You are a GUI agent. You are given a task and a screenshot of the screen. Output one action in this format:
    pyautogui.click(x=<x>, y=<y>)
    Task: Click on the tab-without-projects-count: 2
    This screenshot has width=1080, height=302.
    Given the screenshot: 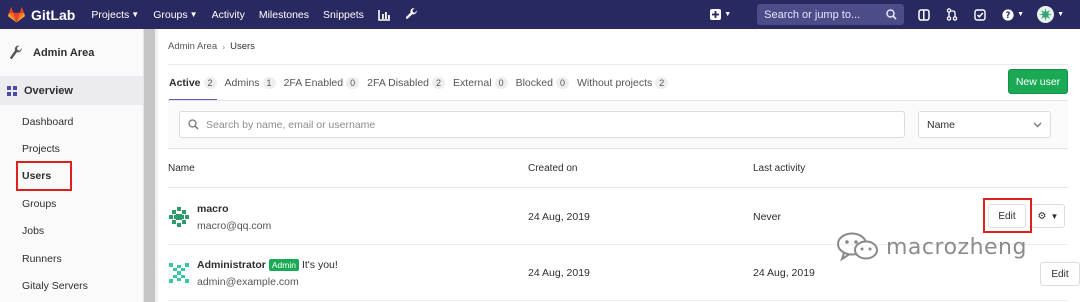 What is the action you would take?
    pyautogui.click(x=662, y=82)
    